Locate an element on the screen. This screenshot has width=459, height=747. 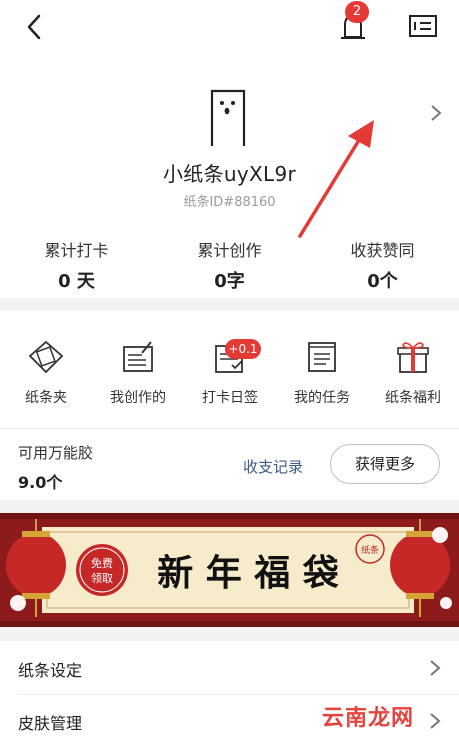
note-folder-icon is located at coordinates (46, 357).